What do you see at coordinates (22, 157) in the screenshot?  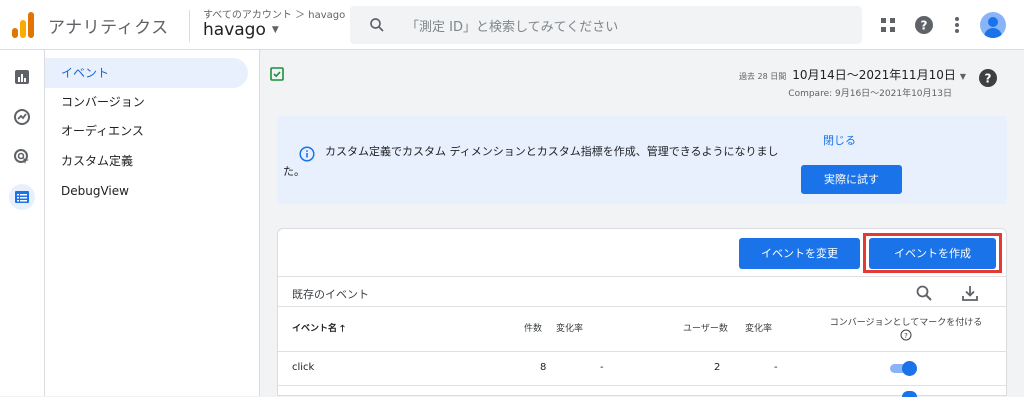 I see `rail-advertising-icon` at bounding box center [22, 157].